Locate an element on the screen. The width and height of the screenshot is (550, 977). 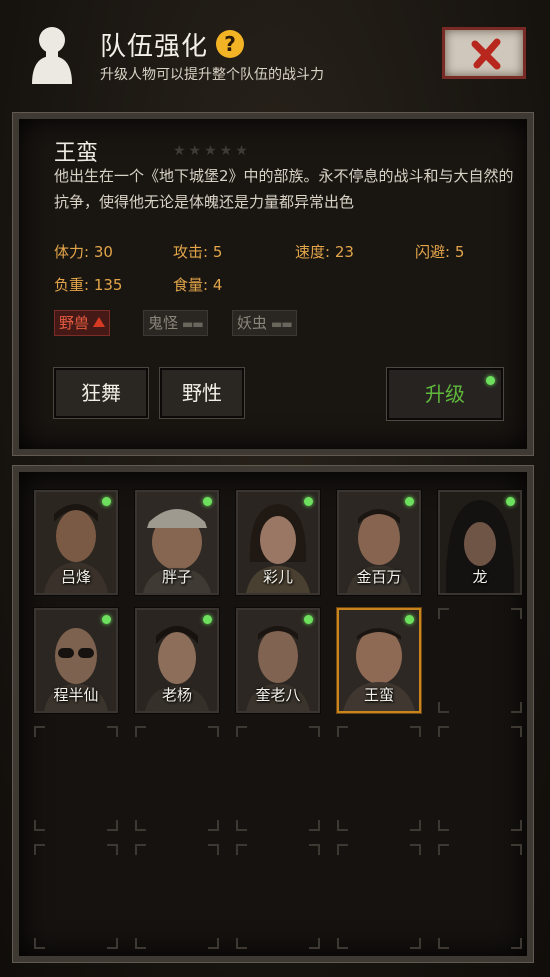
arrow-up-icon is located at coordinates (99, 322).